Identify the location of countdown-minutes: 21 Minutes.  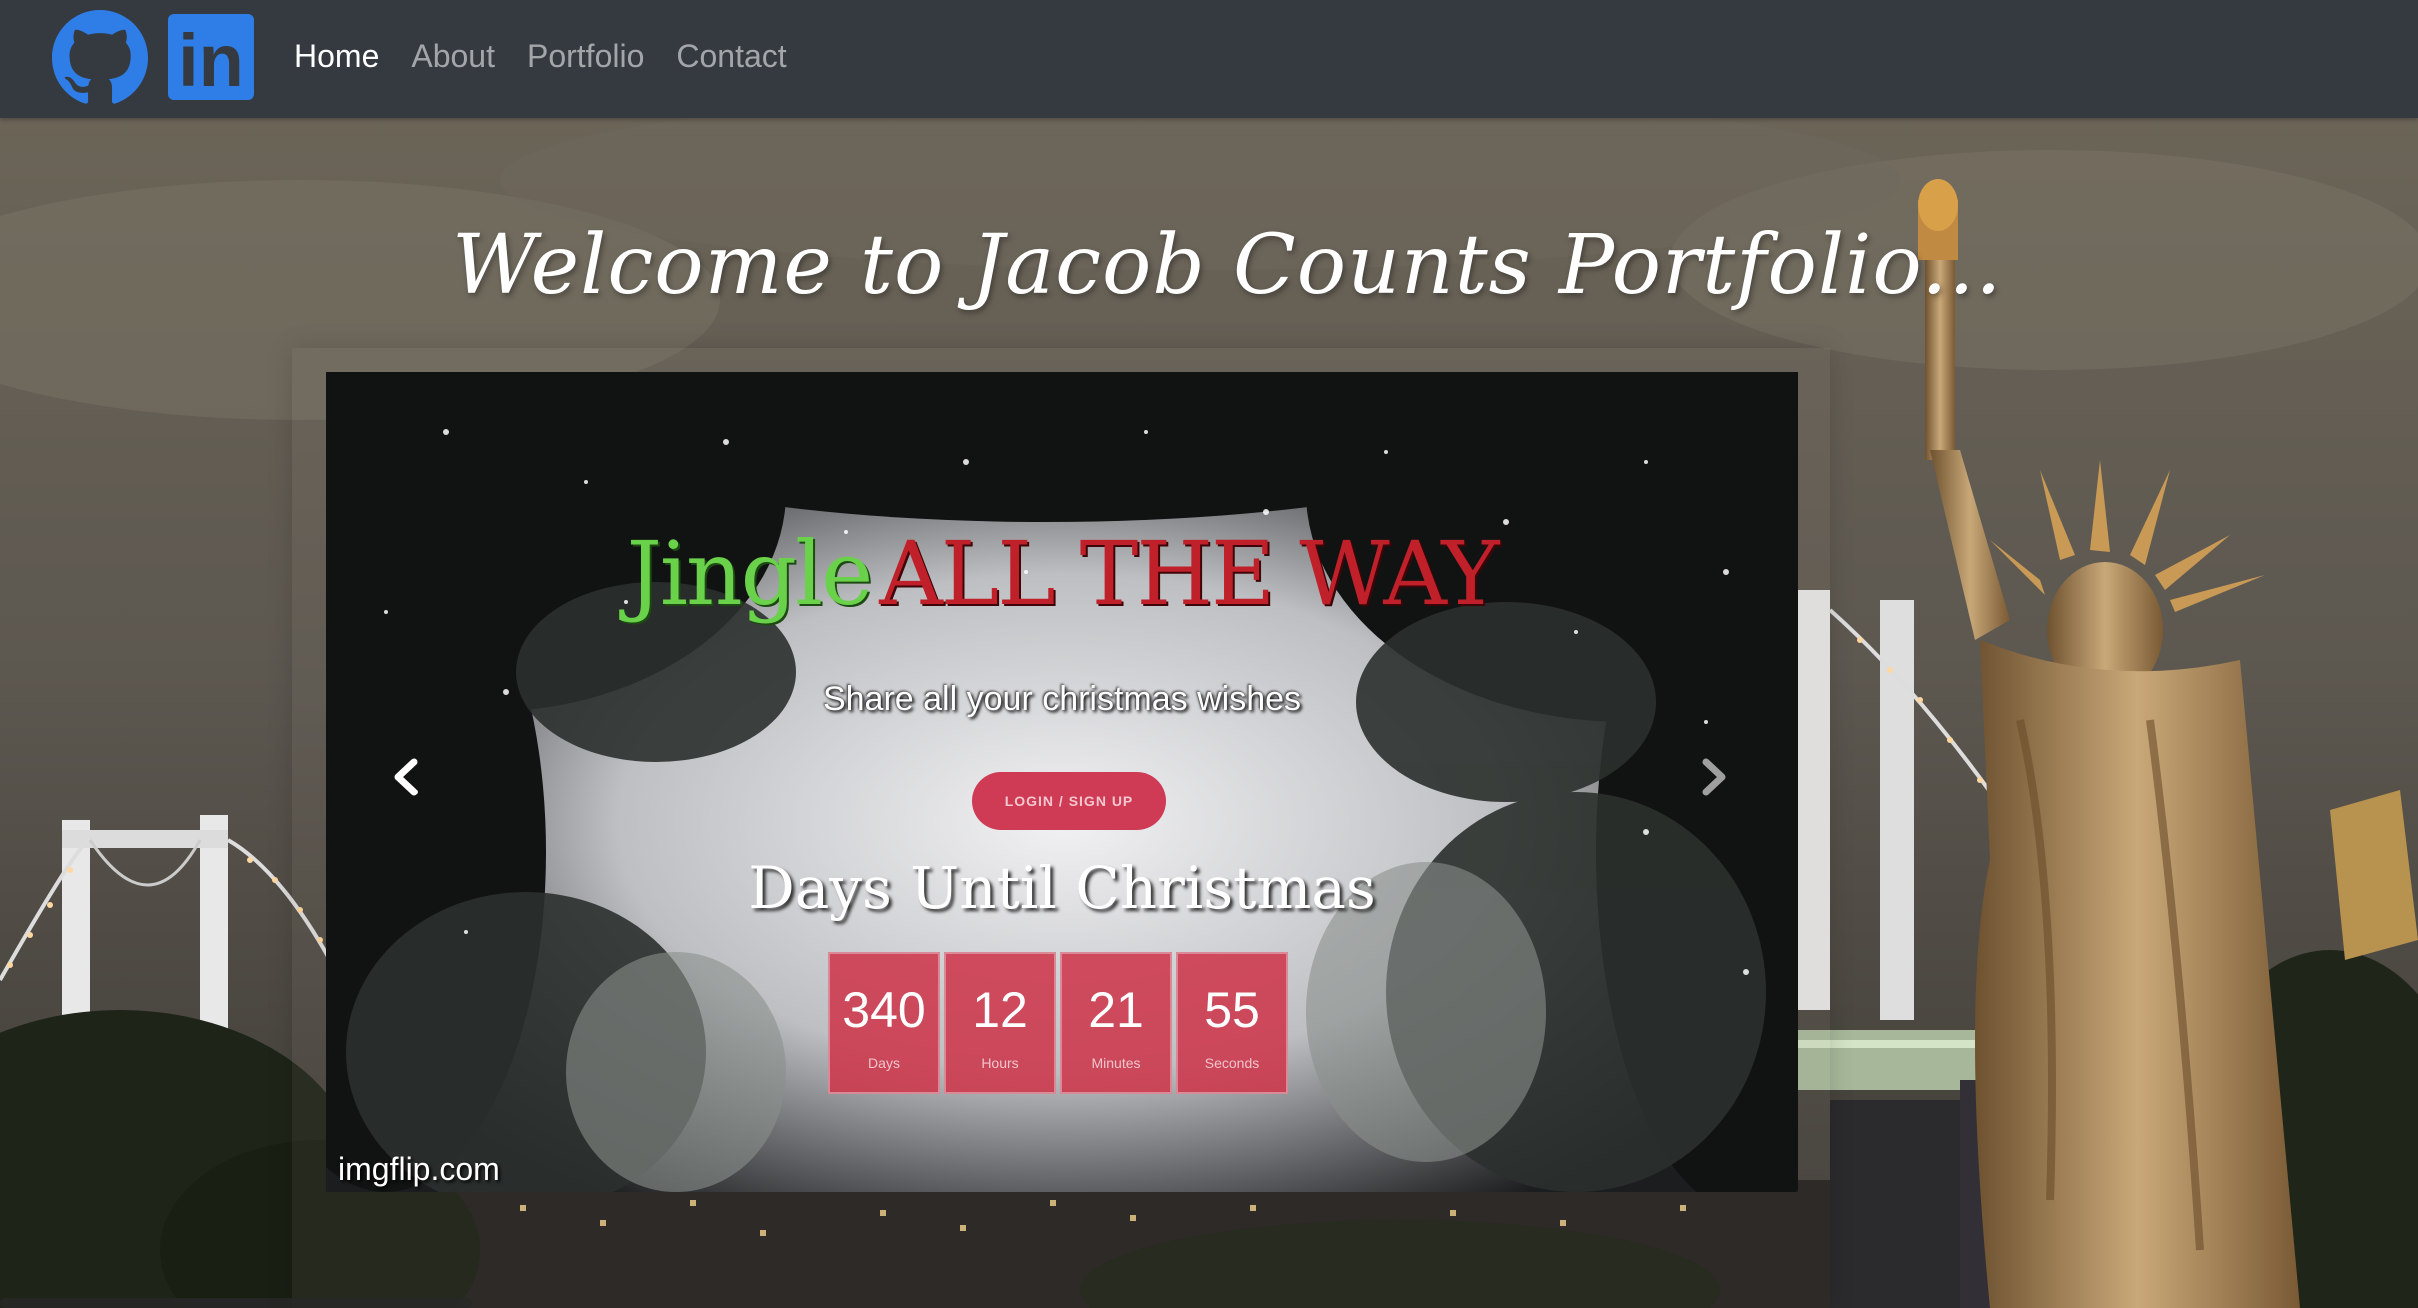
(1116, 1023).